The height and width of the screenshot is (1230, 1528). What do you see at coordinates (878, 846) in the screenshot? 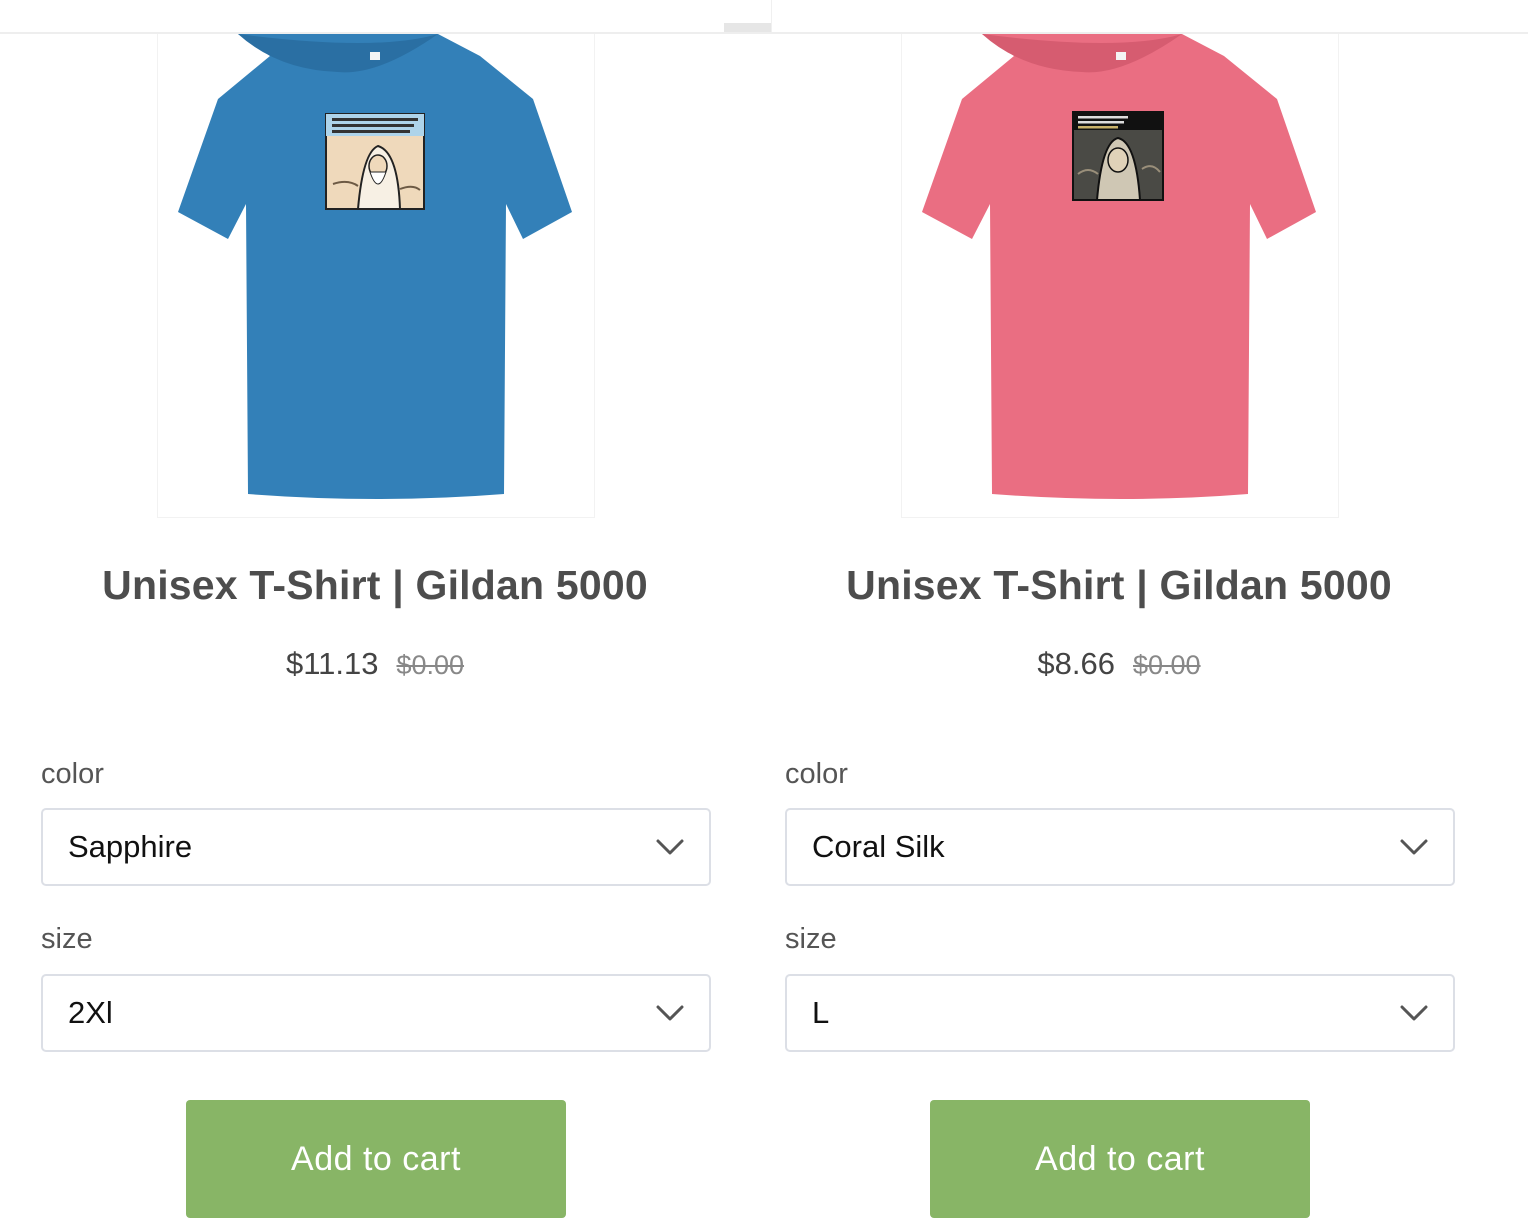
I see `color-select-value: Coral Silk` at bounding box center [878, 846].